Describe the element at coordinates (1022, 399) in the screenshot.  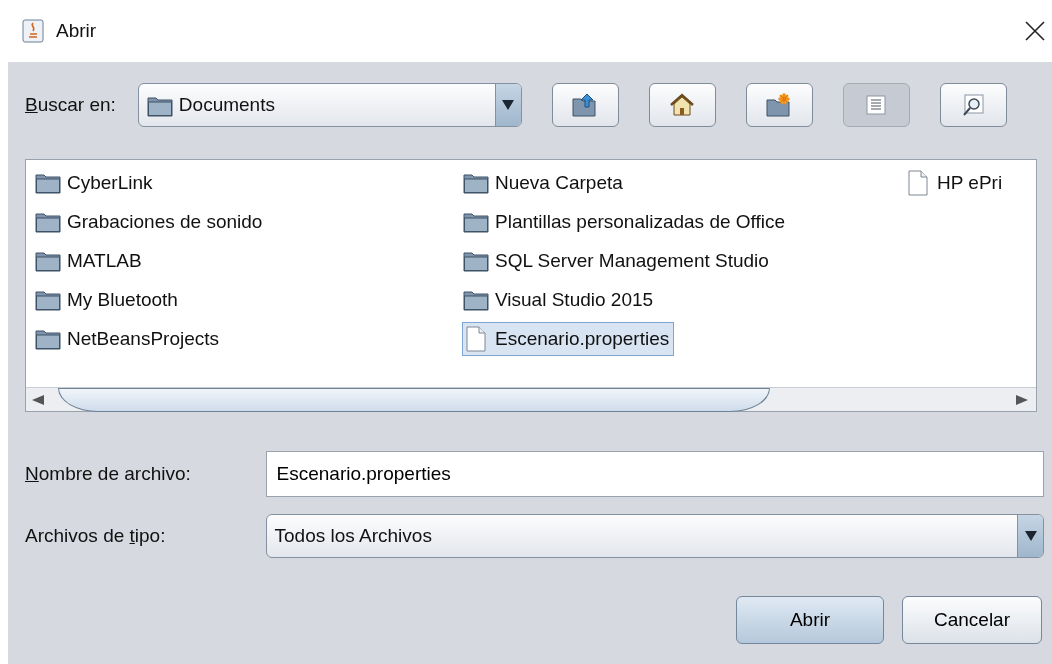
I see `scroll-right-icon` at that location.